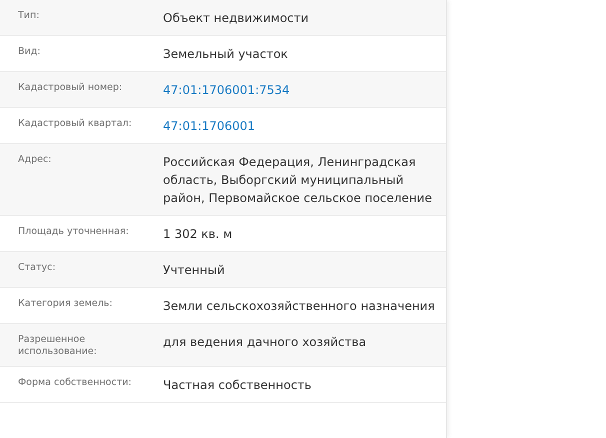 This screenshot has width=606, height=438. What do you see at coordinates (74, 232) in the screenshot?
I see `field-label: Площадь уточненная:` at bounding box center [74, 232].